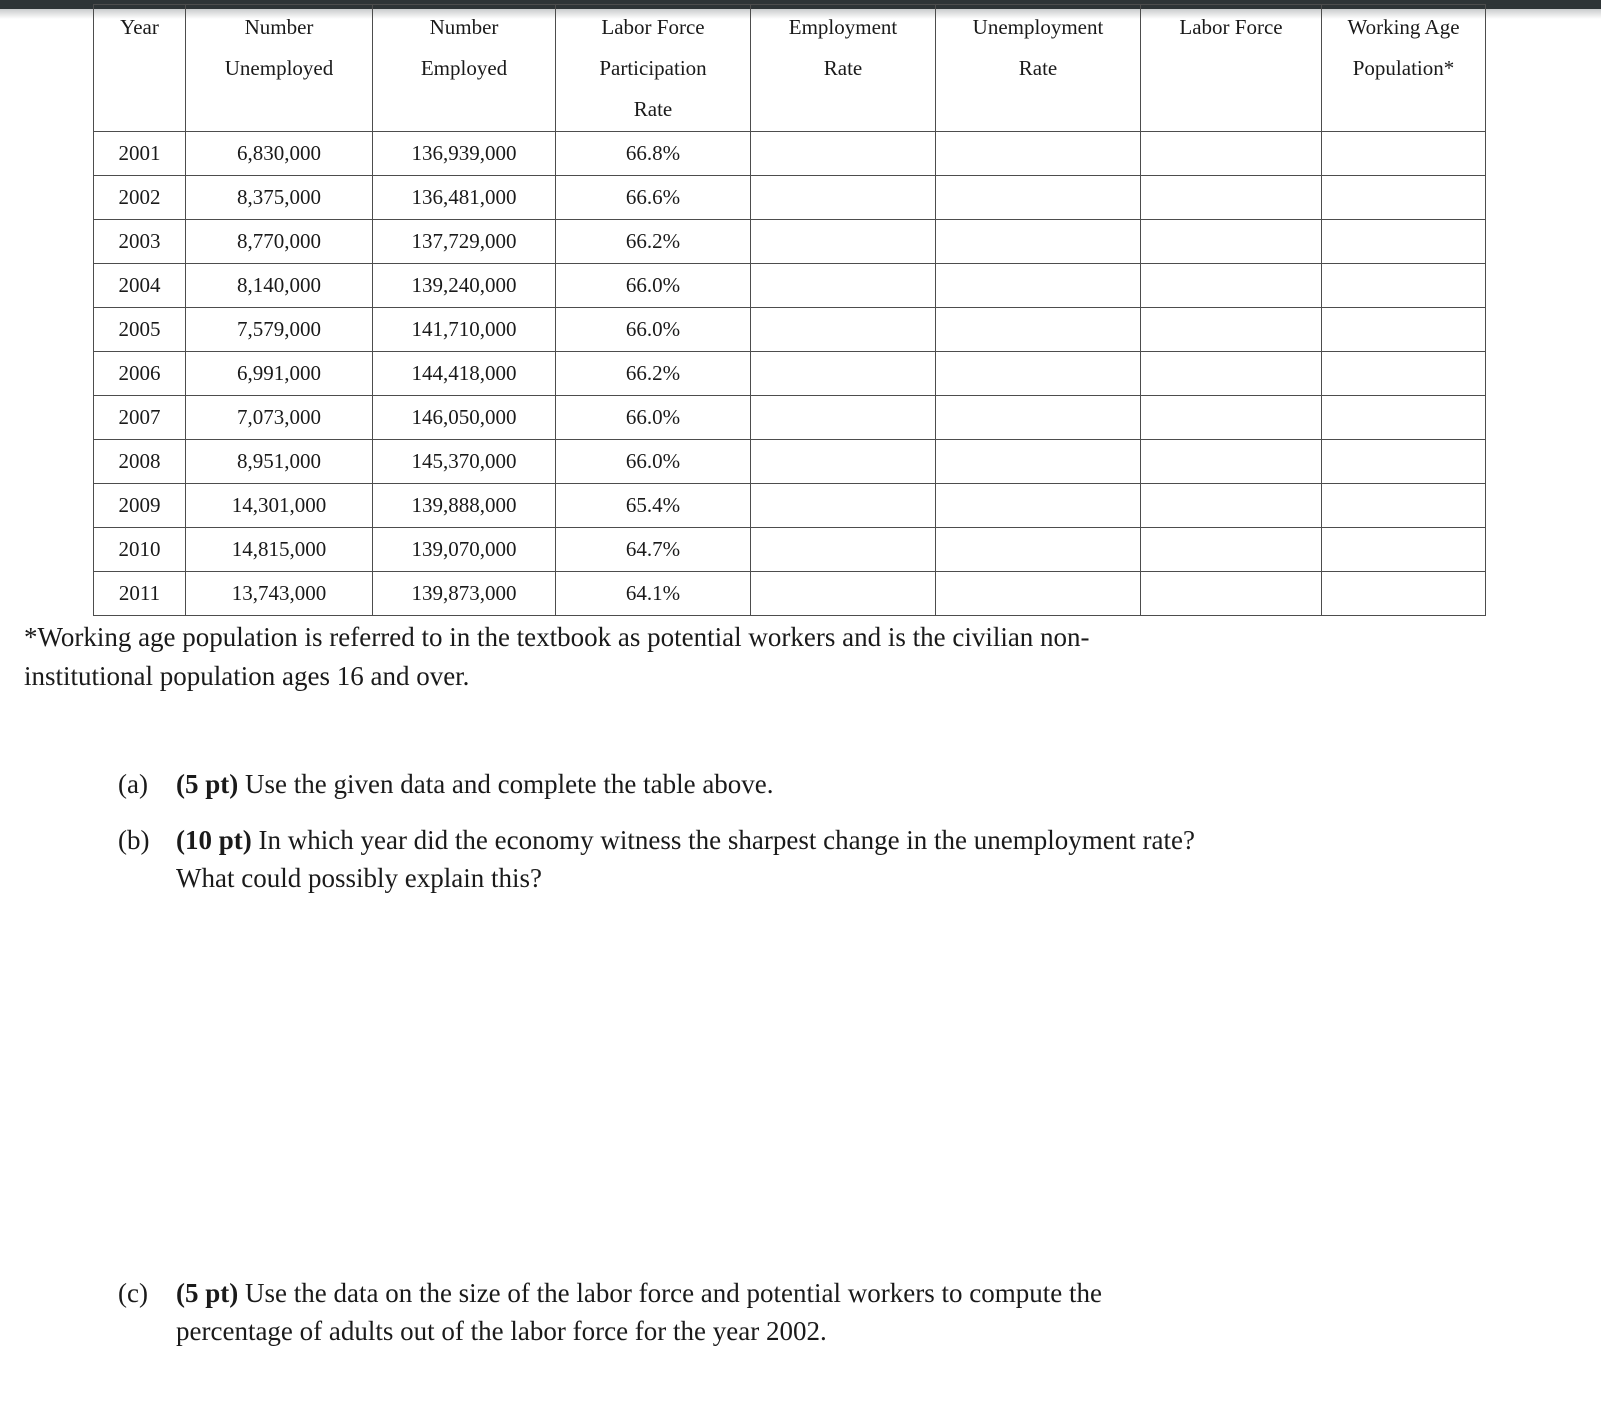  I want to click on question-a-label: (a), so click(133, 784).